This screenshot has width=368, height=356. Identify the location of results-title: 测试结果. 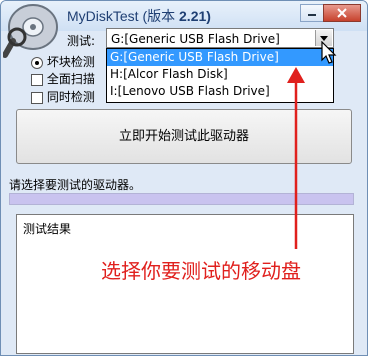
(47, 229).